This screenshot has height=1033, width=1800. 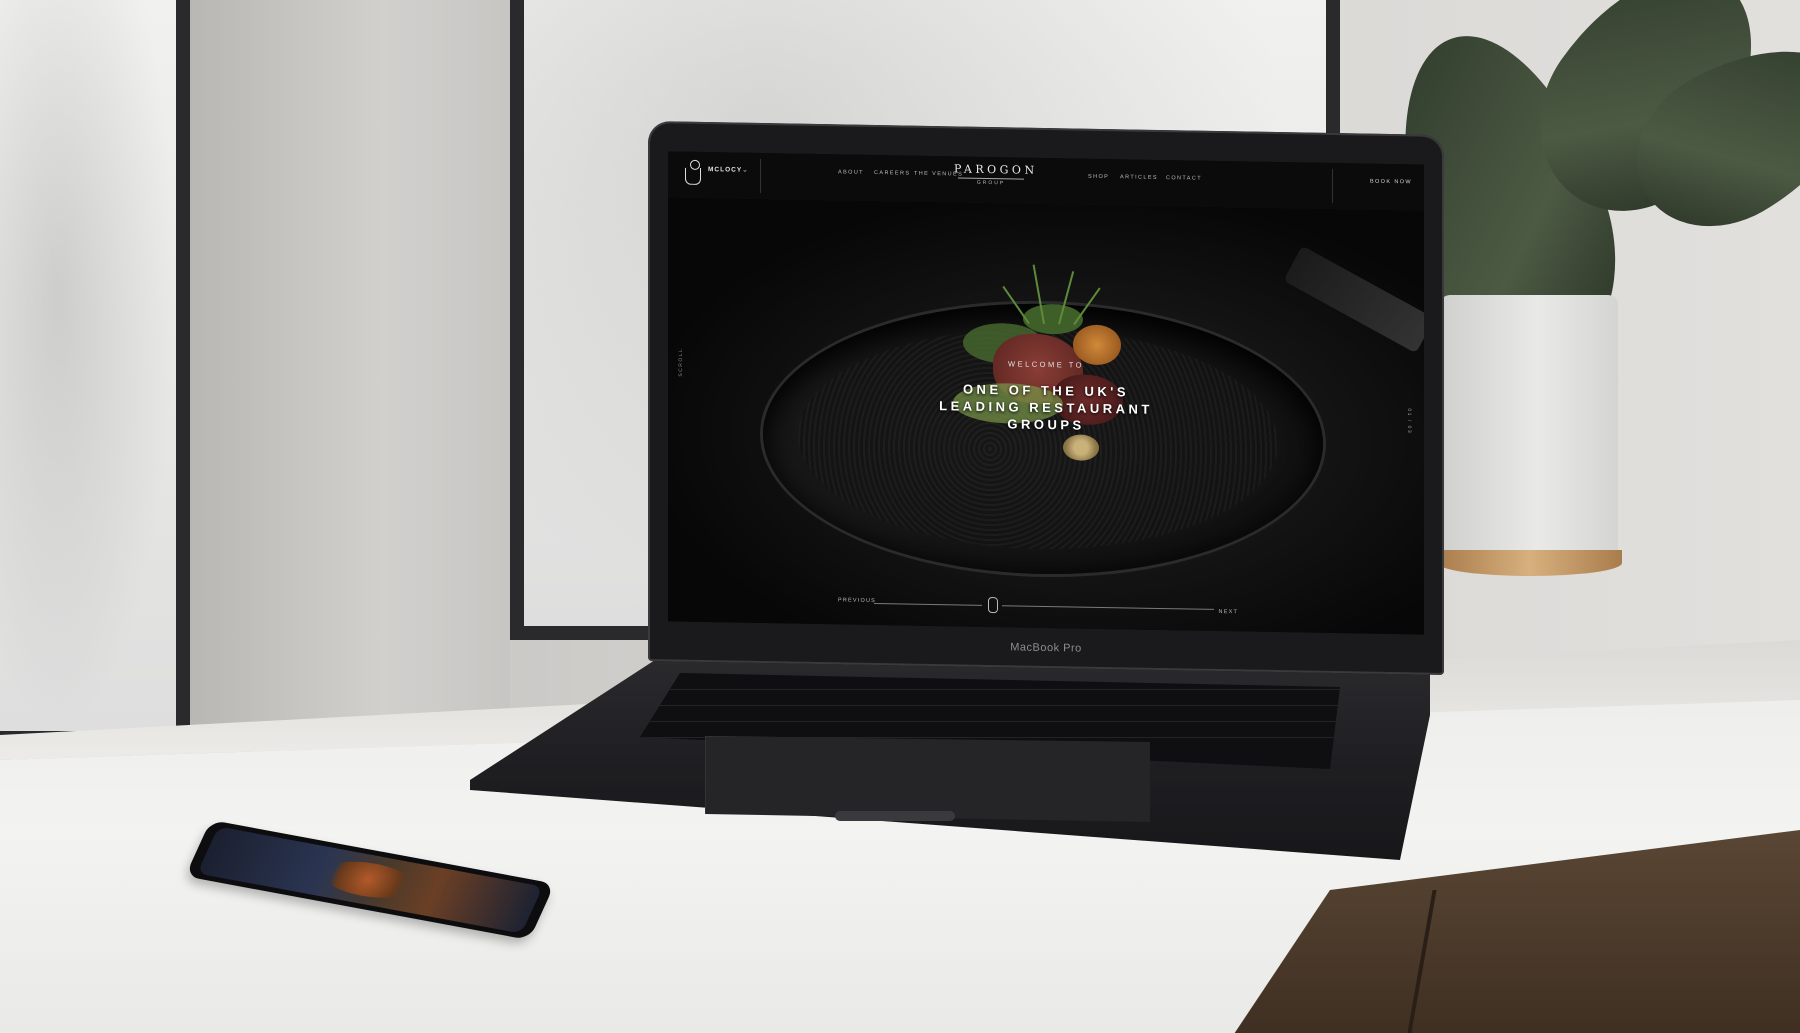 What do you see at coordinates (1530, 563) in the screenshot?
I see `plant-pot-rim` at bounding box center [1530, 563].